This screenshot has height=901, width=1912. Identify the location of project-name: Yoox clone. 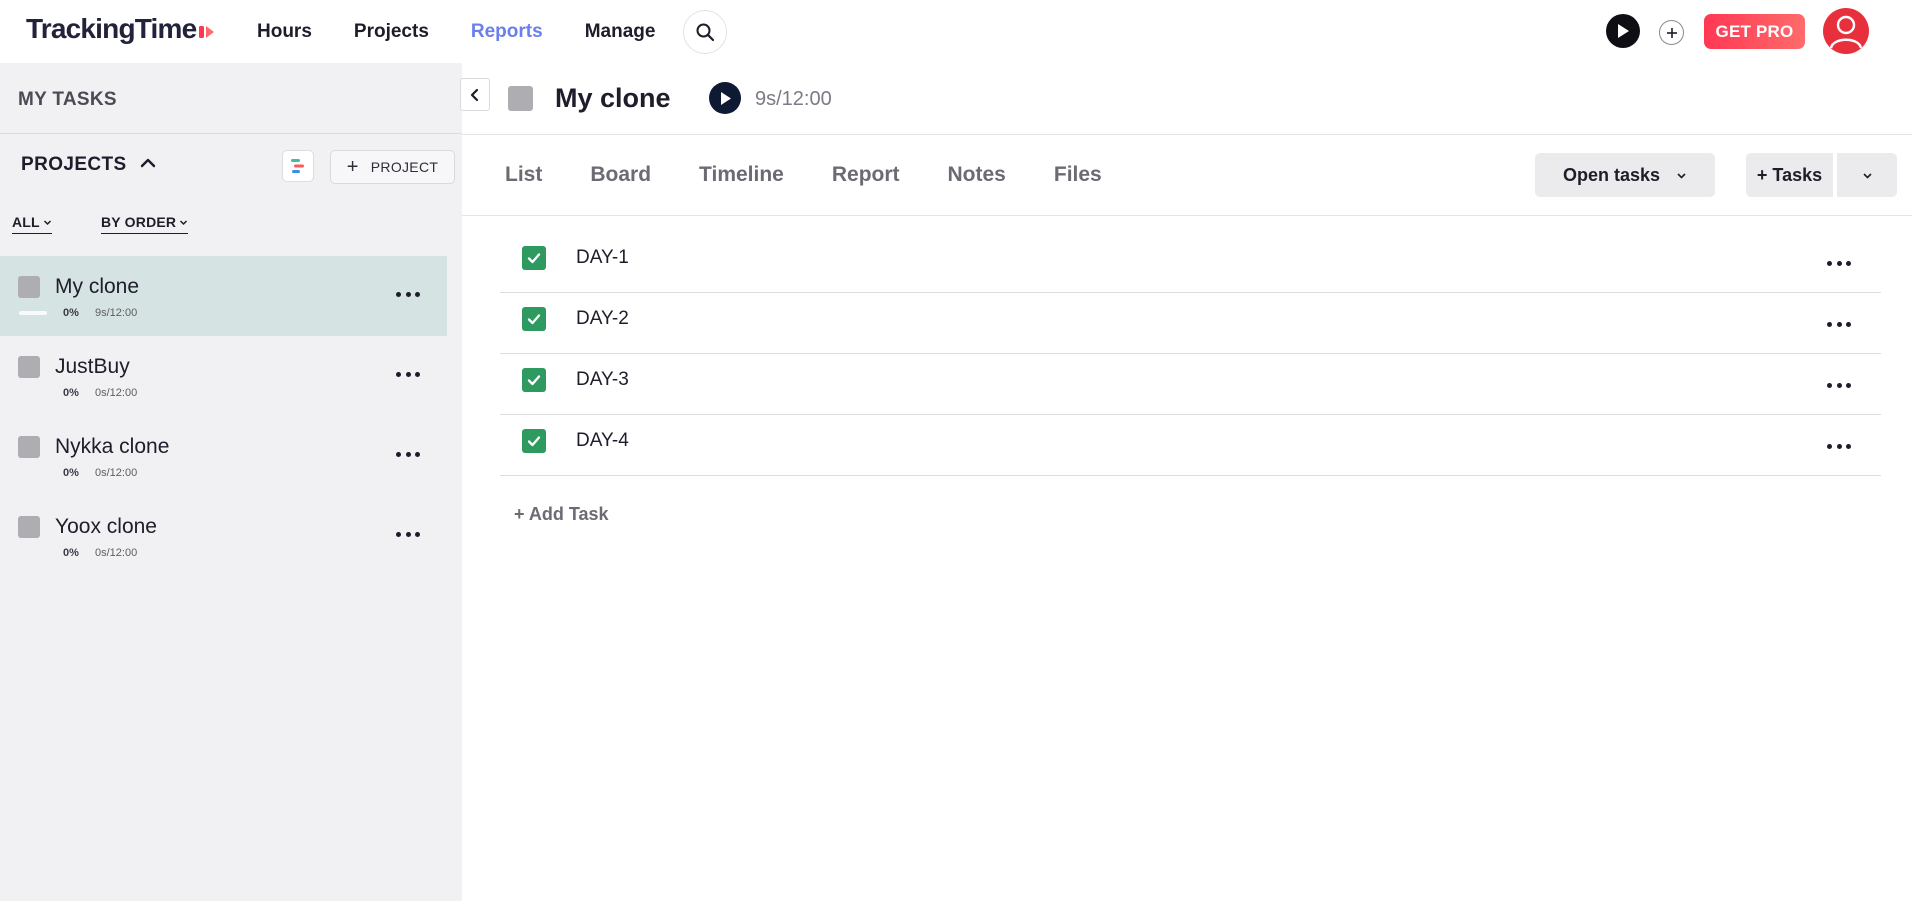
(106, 526).